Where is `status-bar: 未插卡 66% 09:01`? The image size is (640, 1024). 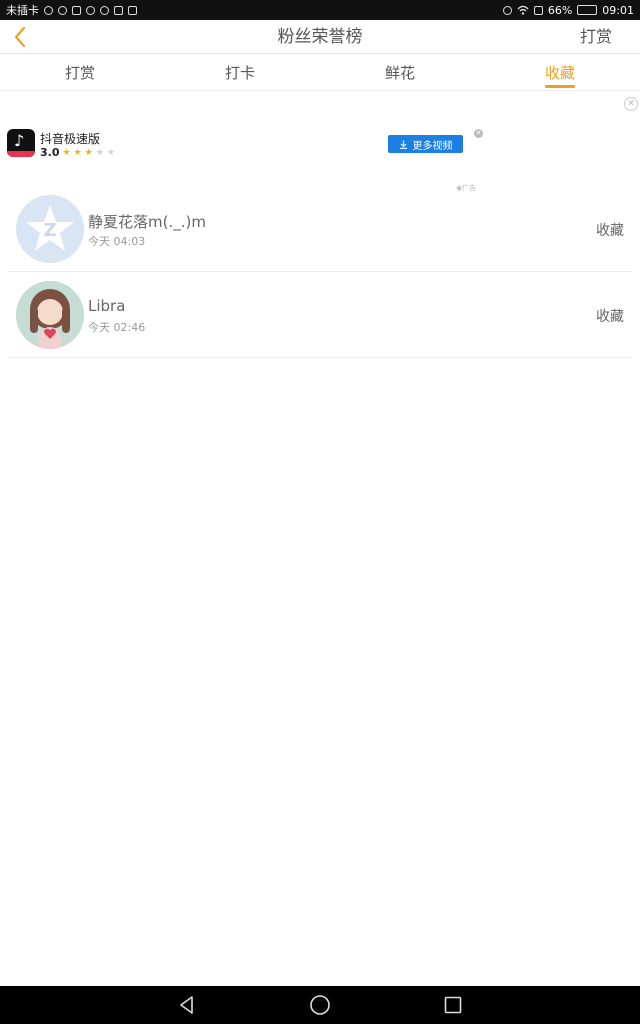 status-bar: 未插卡 66% 09:01 is located at coordinates (320, 10).